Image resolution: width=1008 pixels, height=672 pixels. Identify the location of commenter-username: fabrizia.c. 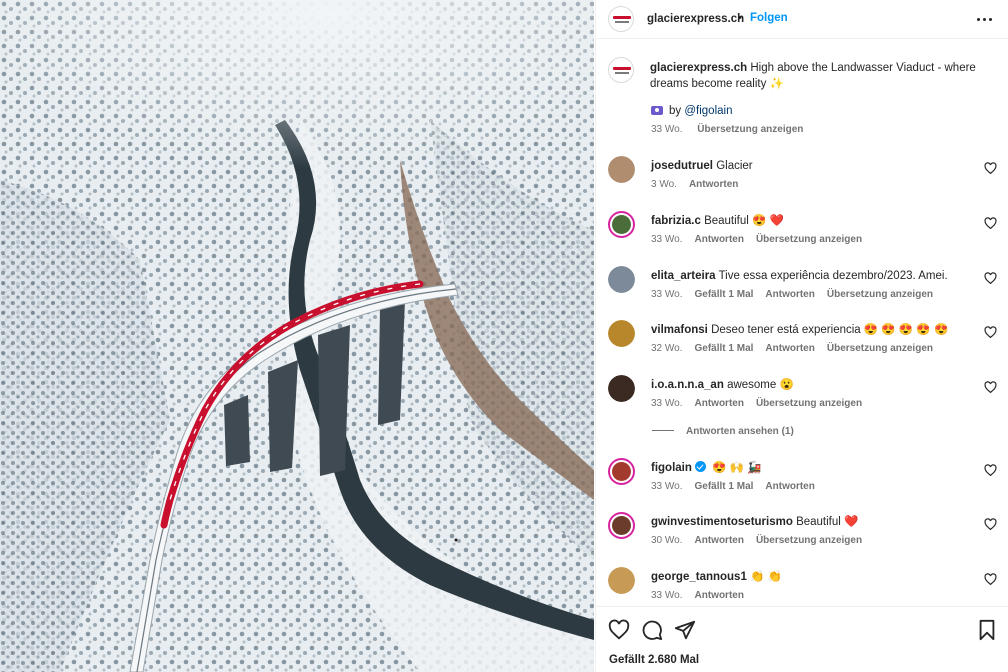
(676, 221).